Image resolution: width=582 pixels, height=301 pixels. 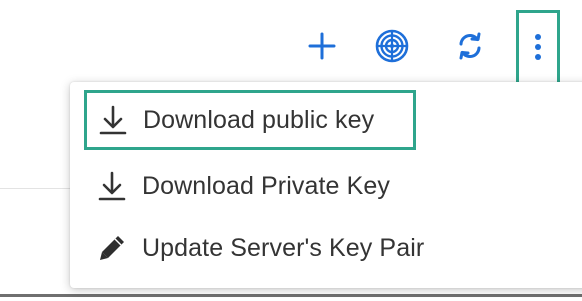 I want to click on network-button, so click(x=392, y=48).